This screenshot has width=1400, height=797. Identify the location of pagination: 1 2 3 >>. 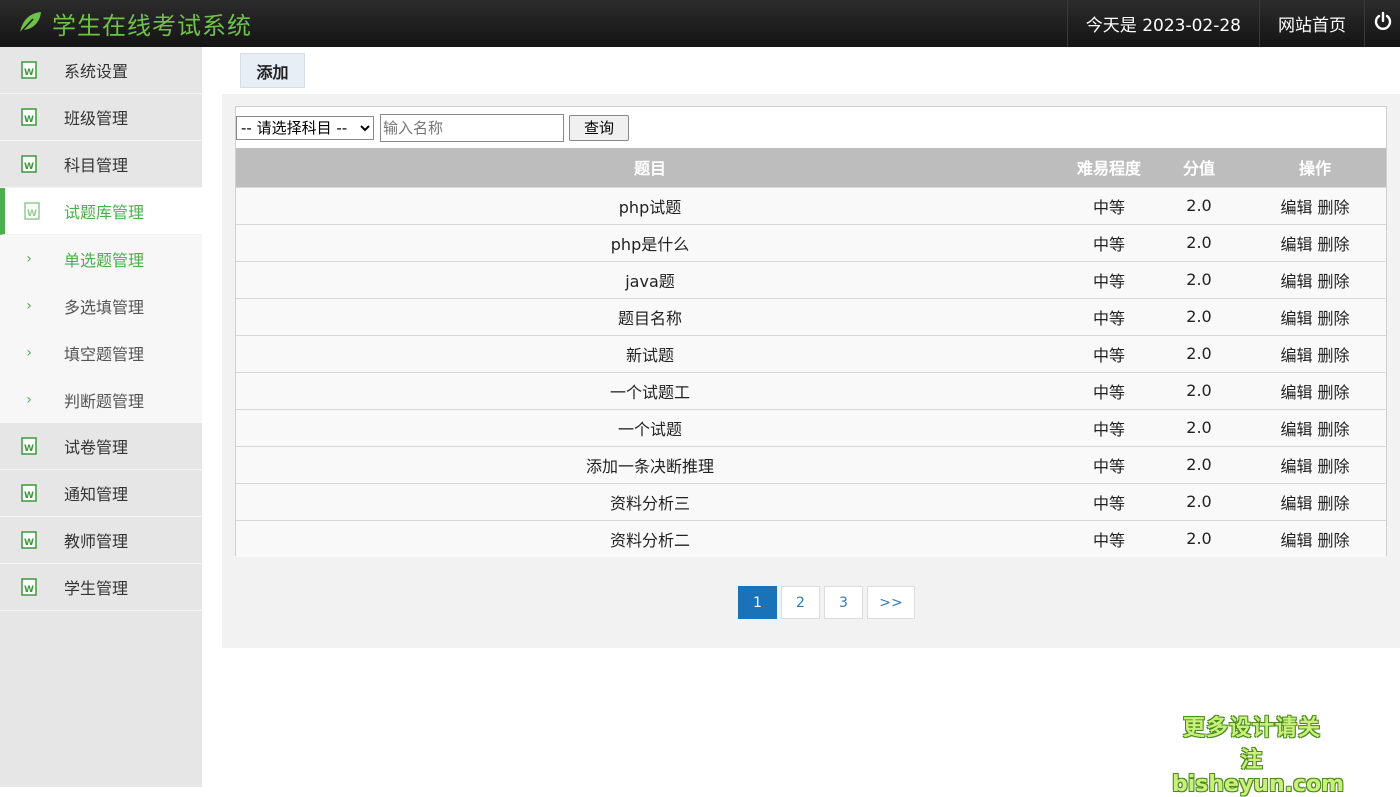
(826, 602).